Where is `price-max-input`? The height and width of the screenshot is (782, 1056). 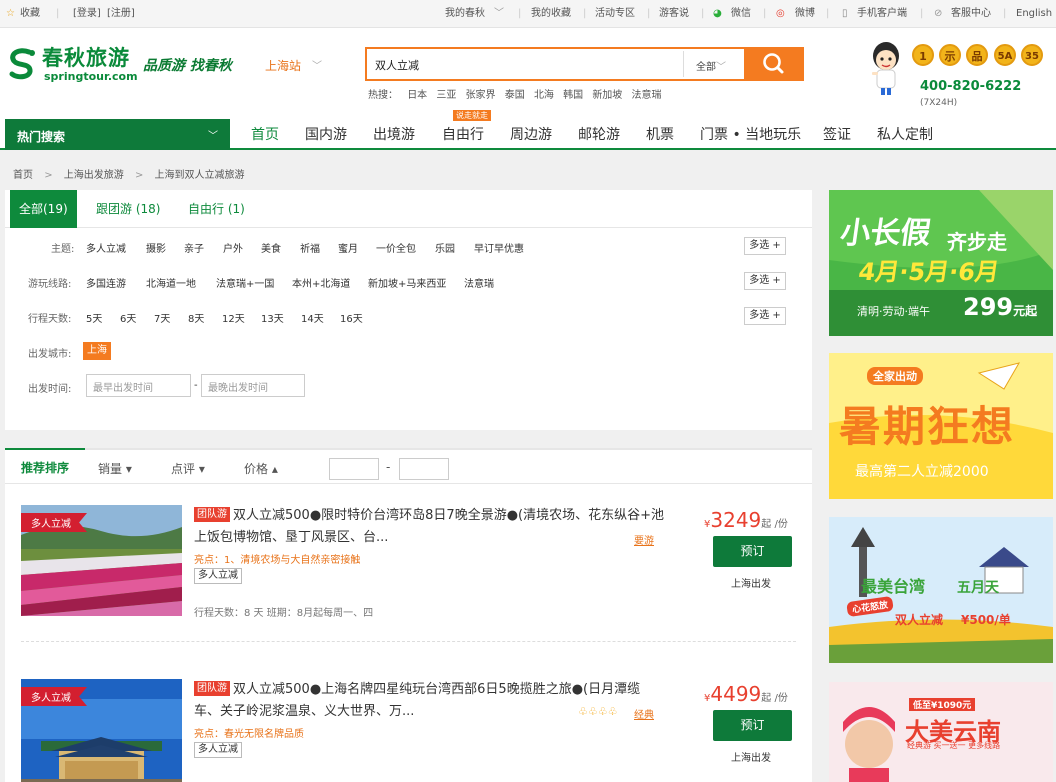 price-max-input is located at coordinates (424, 469).